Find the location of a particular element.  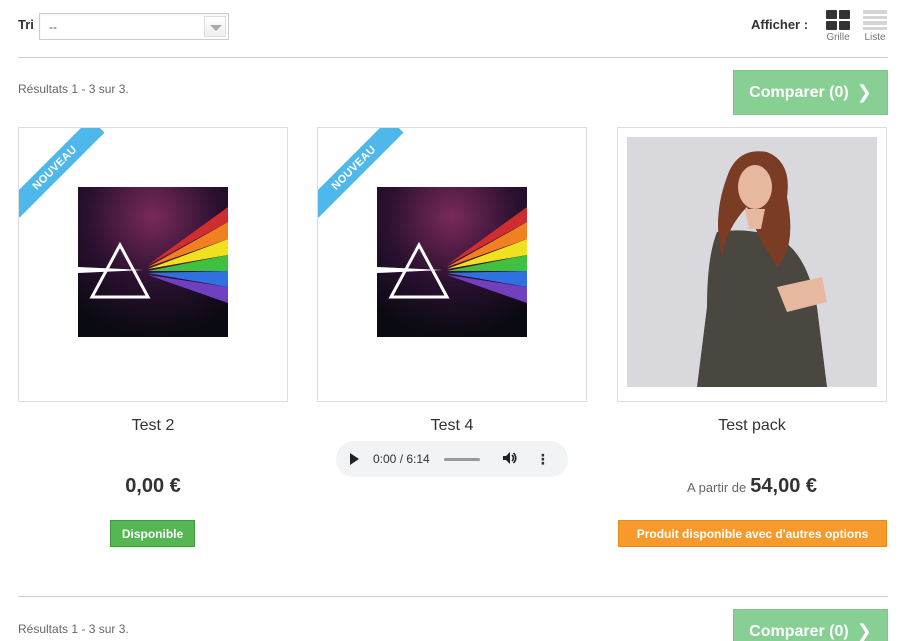

price-value: 0,00 € is located at coordinates (153, 486).